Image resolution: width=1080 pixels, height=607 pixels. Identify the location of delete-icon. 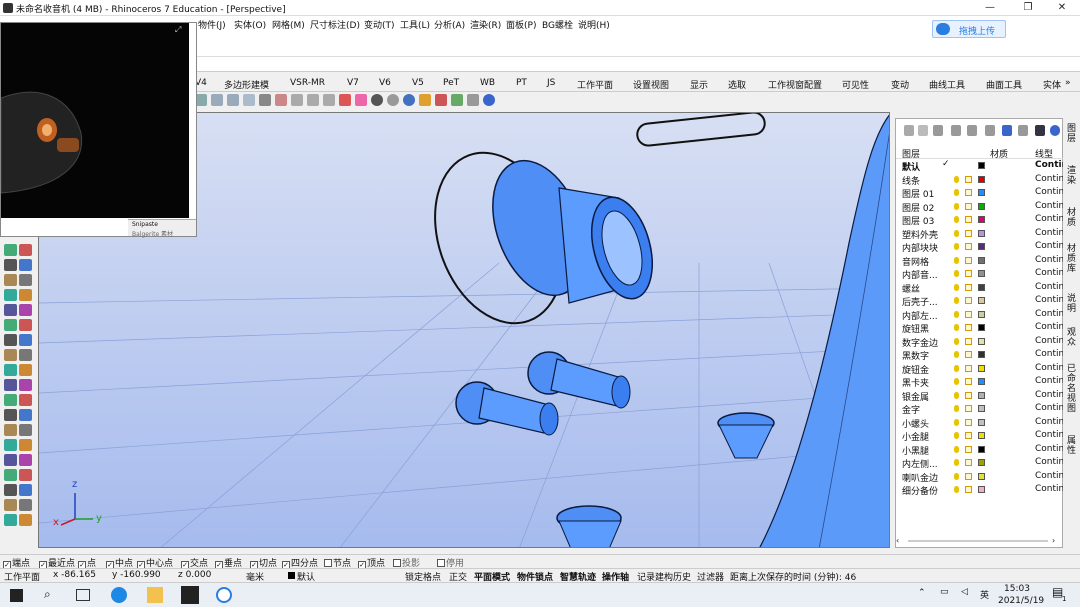
(938, 130).